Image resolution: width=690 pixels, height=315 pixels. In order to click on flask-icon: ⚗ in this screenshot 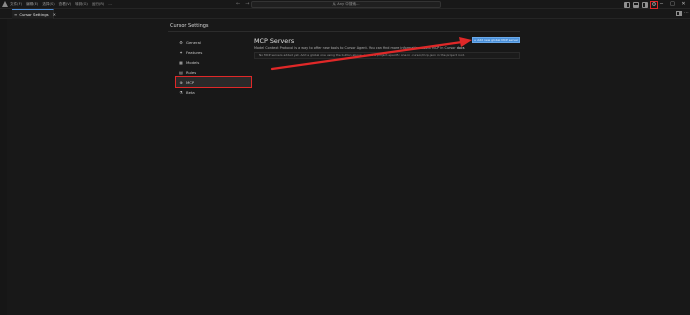, I will do `click(181, 92)`.